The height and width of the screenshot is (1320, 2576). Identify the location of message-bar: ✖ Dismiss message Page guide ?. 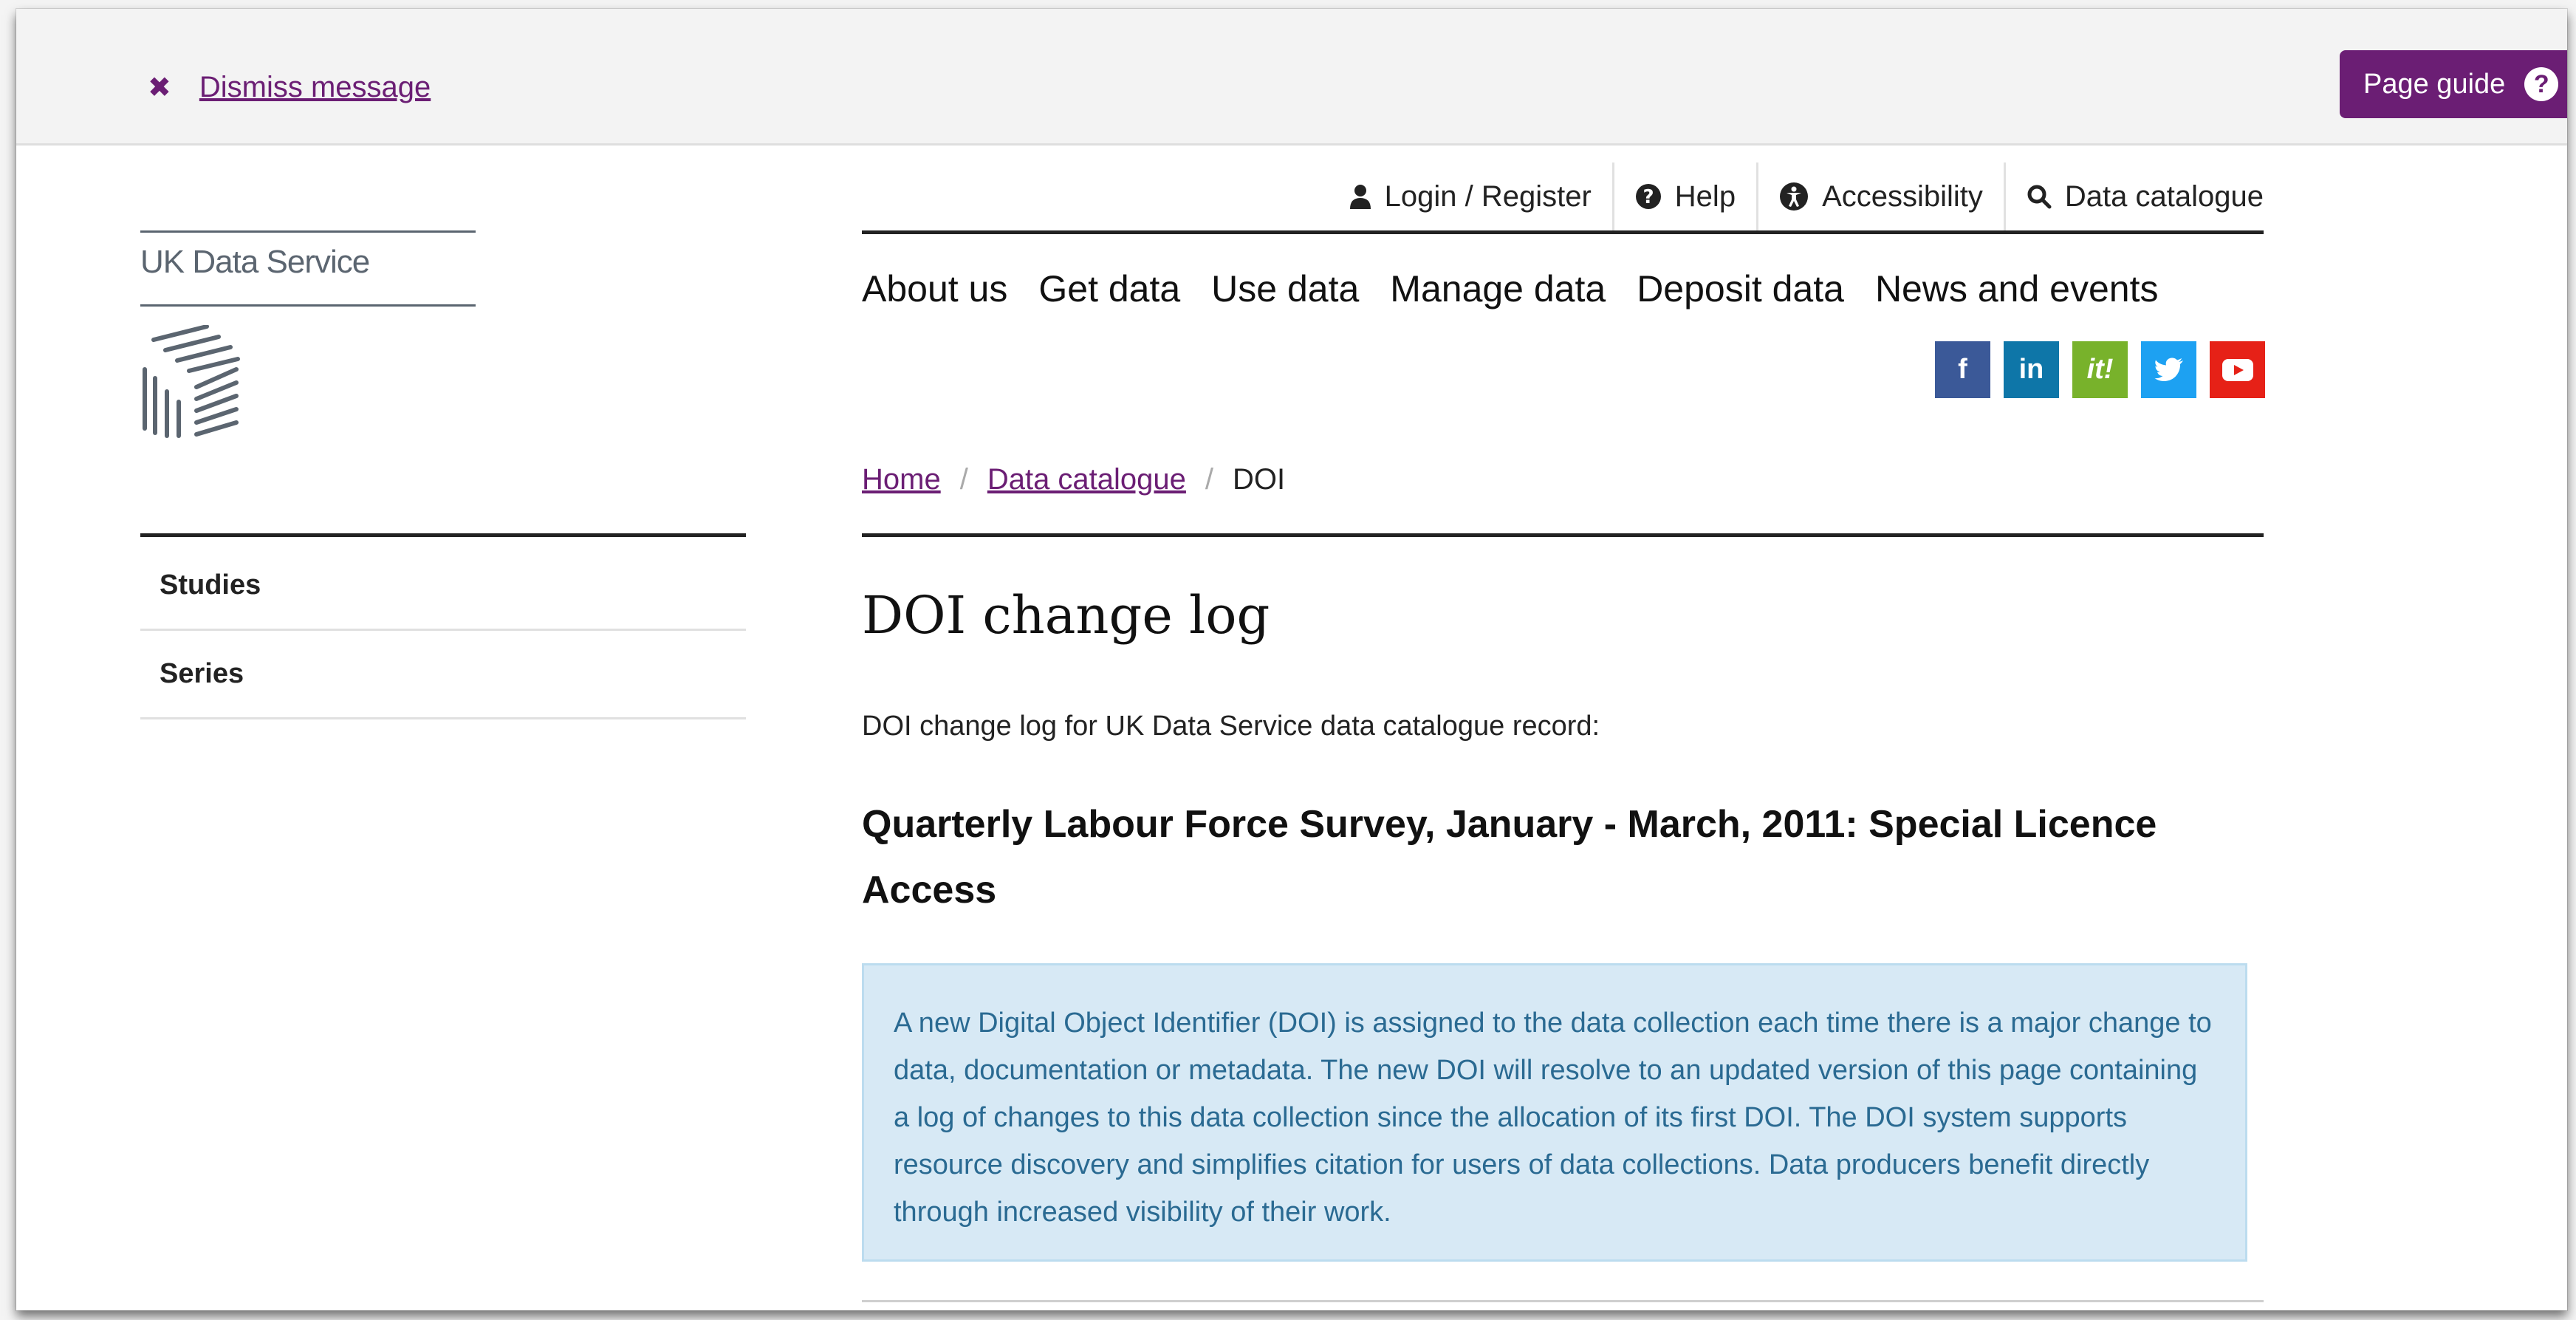
(1291, 77).